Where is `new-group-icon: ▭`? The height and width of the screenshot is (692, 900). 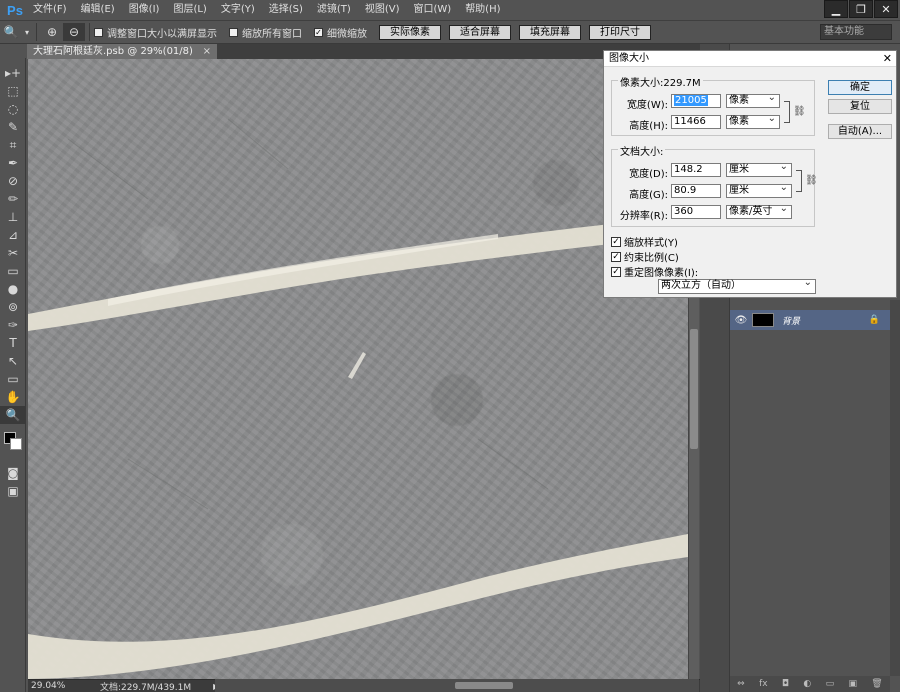 new-group-icon: ▭ is located at coordinates (830, 684).